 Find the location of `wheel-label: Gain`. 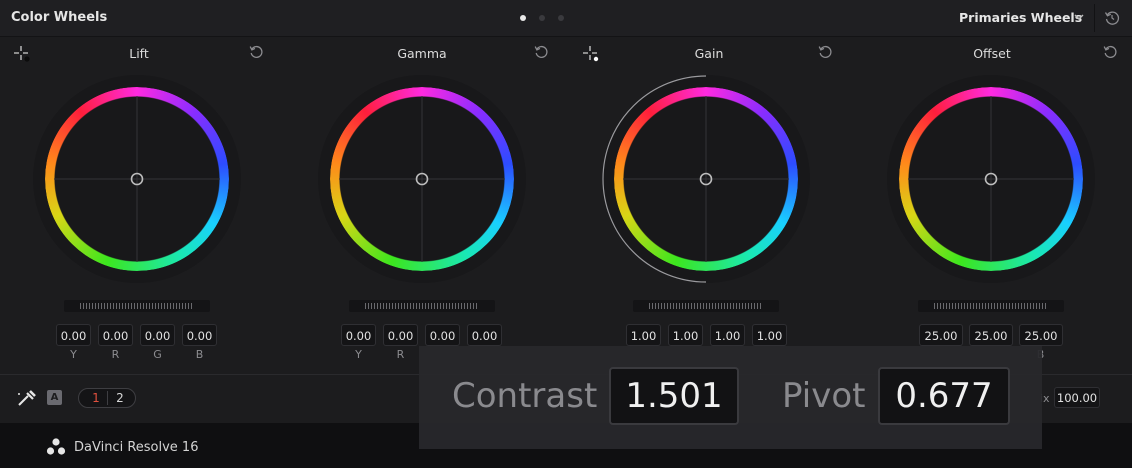

wheel-label: Gain is located at coordinates (709, 53).